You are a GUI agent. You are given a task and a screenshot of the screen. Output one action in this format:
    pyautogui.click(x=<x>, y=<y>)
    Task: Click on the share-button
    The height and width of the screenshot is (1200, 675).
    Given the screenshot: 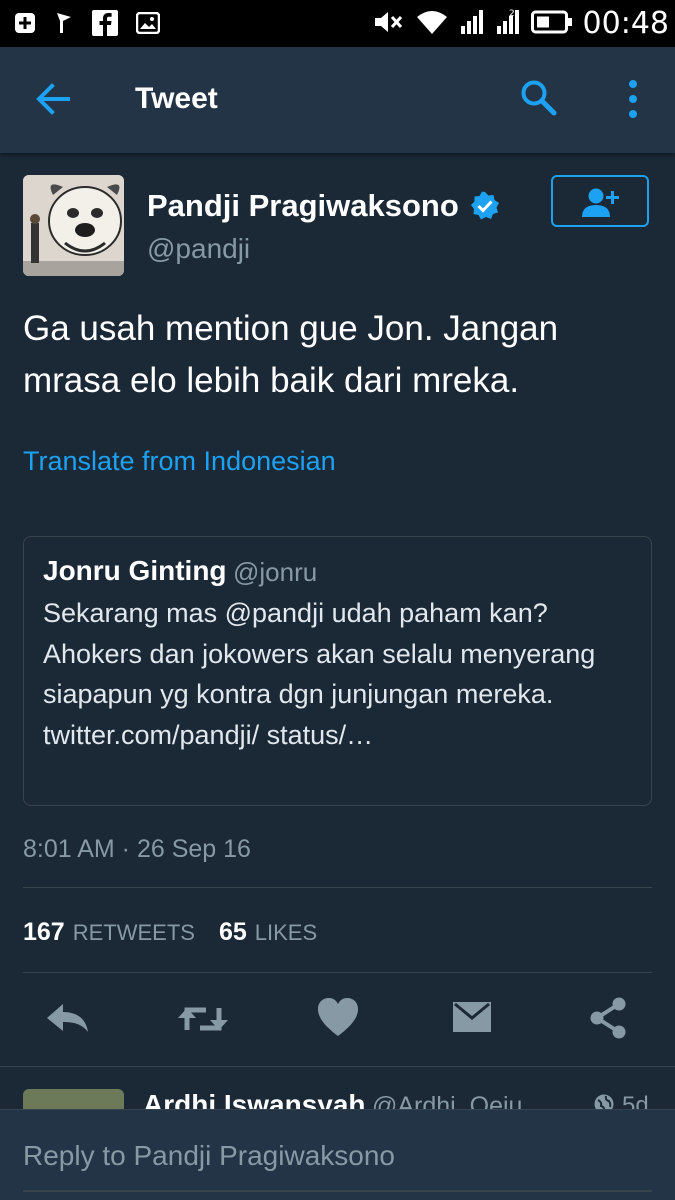 What is the action you would take?
    pyautogui.click(x=609, y=1019)
    